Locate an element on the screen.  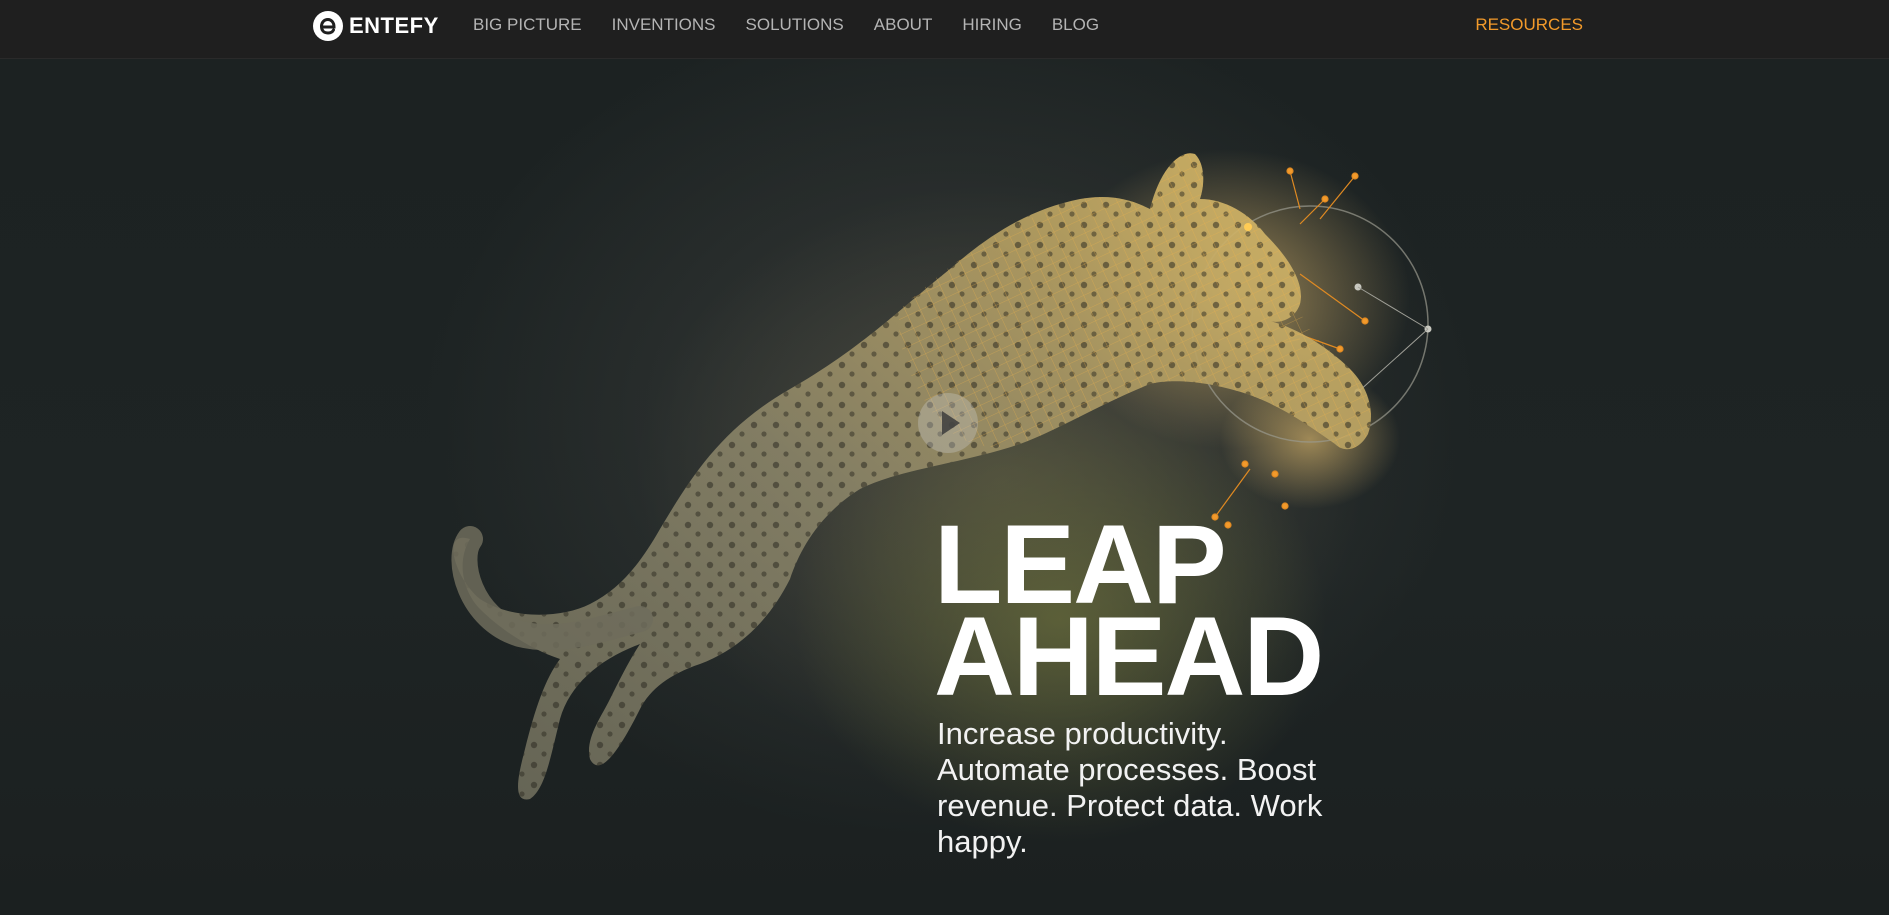
play-video-button is located at coordinates (948, 423).